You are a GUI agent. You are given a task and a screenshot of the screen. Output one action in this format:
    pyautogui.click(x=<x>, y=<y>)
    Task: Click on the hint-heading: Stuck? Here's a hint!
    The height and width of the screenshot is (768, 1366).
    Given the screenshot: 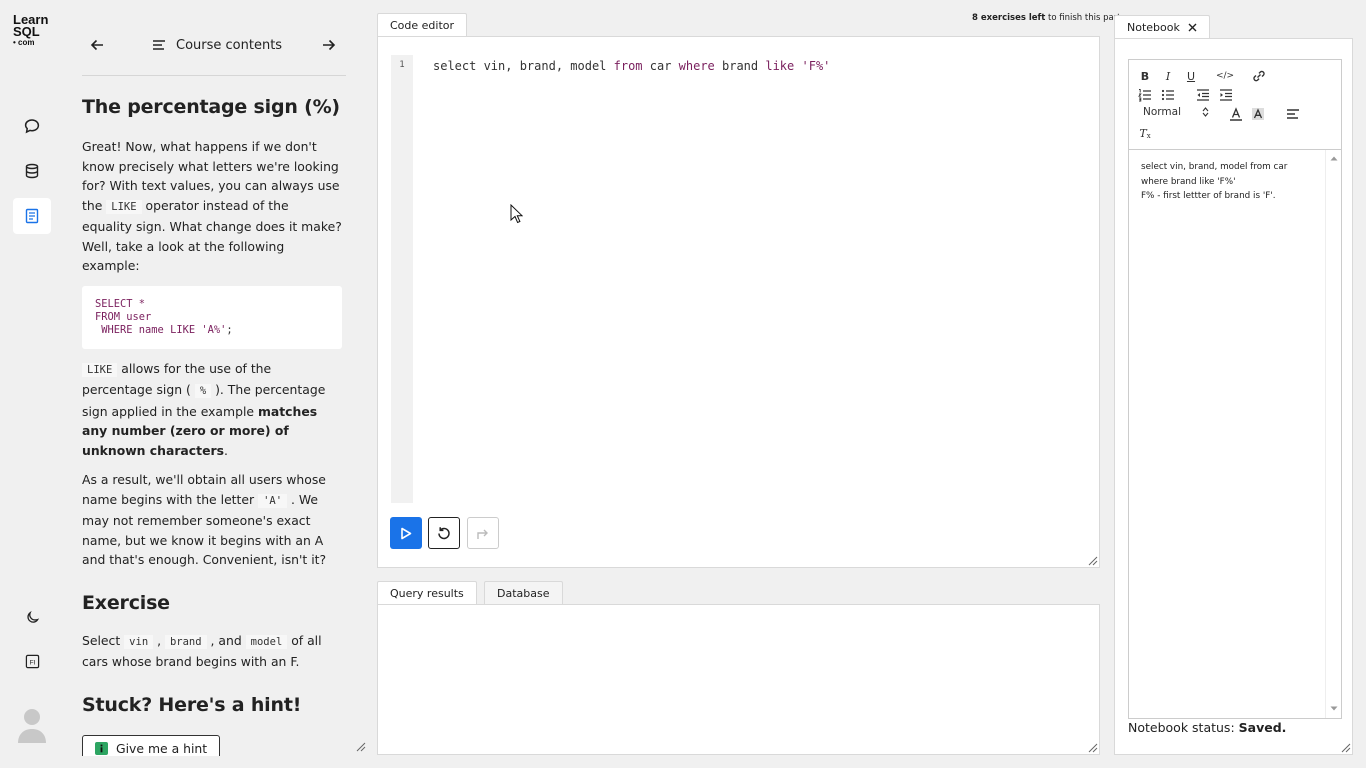 What is the action you would take?
    pyautogui.click(x=192, y=704)
    